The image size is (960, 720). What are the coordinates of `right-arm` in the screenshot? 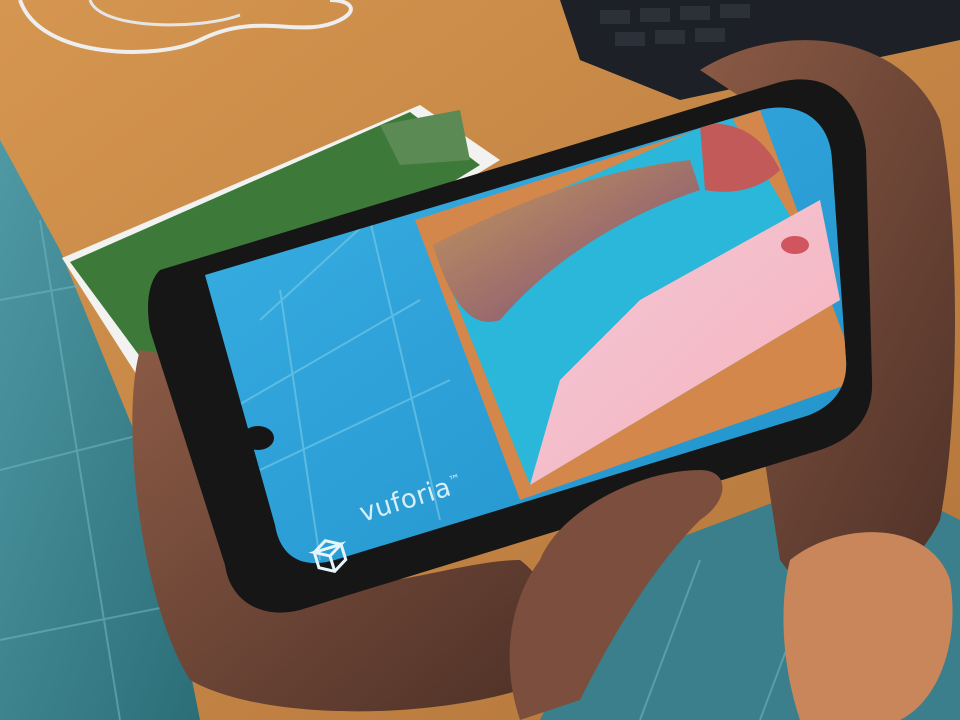 It's located at (868, 626).